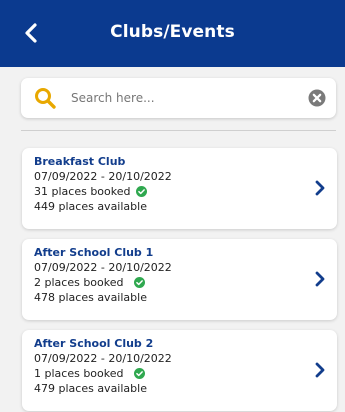 The height and width of the screenshot is (412, 345). What do you see at coordinates (82, 191) in the screenshot?
I see `club-booked: 31 places booked` at bounding box center [82, 191].